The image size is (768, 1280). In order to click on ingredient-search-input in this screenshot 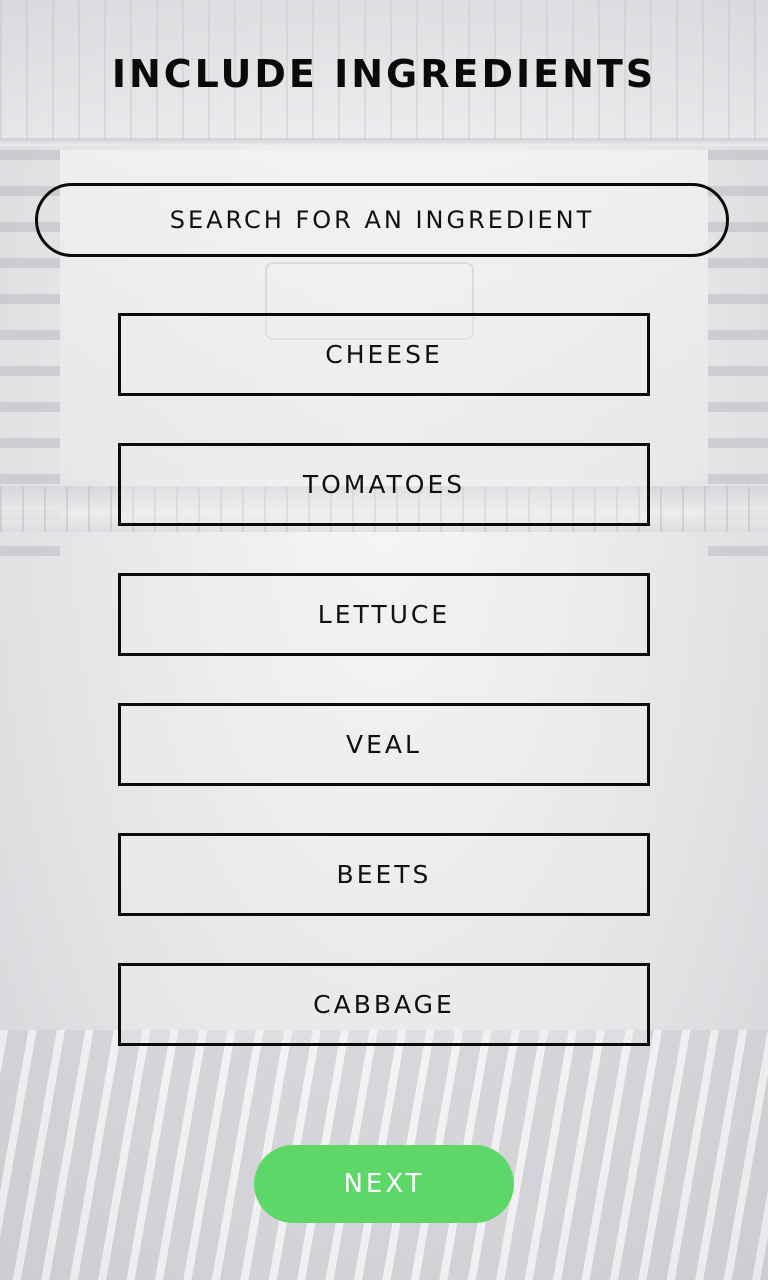, I will do `click(382, 220)`.